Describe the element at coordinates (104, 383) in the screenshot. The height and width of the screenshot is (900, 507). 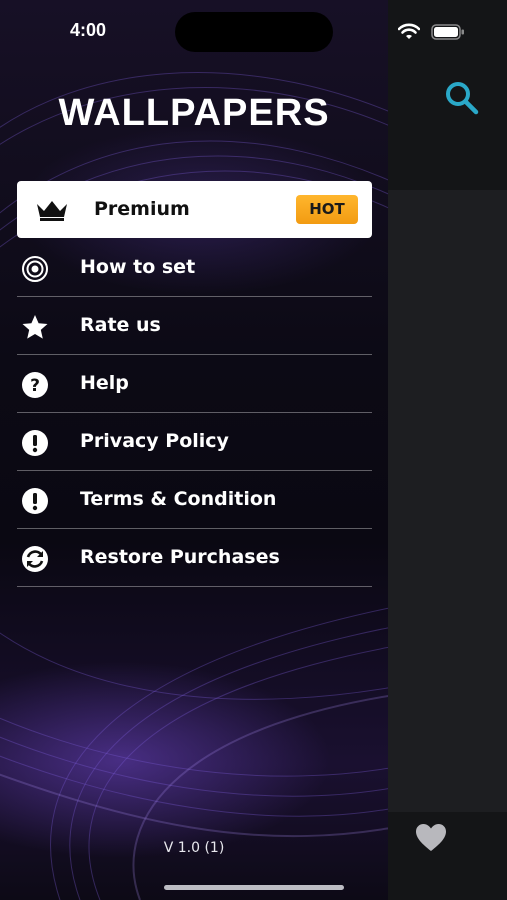
I see `menu-label: Help` at that location.